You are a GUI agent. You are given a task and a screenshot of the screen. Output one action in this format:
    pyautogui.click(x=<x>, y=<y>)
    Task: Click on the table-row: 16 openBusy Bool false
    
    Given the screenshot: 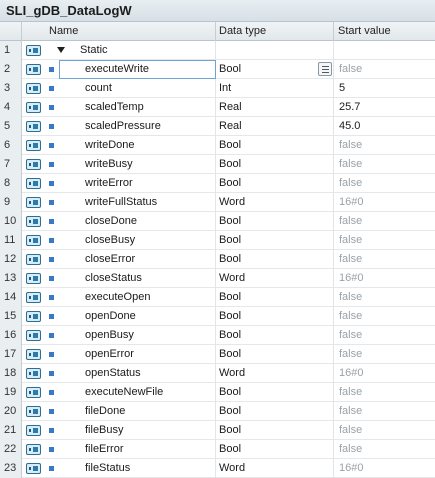 What is the action you would take?
    pyautogui.click(x=217, y=335)
    